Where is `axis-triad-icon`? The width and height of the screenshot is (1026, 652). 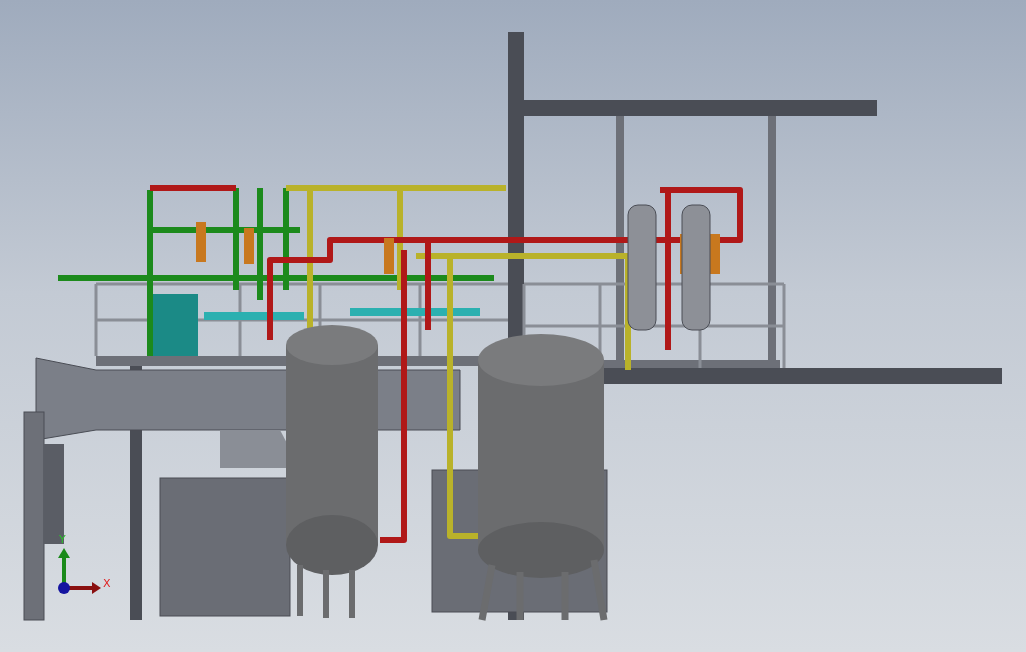
axis-triad-icon is located at coordinates (79, 571).